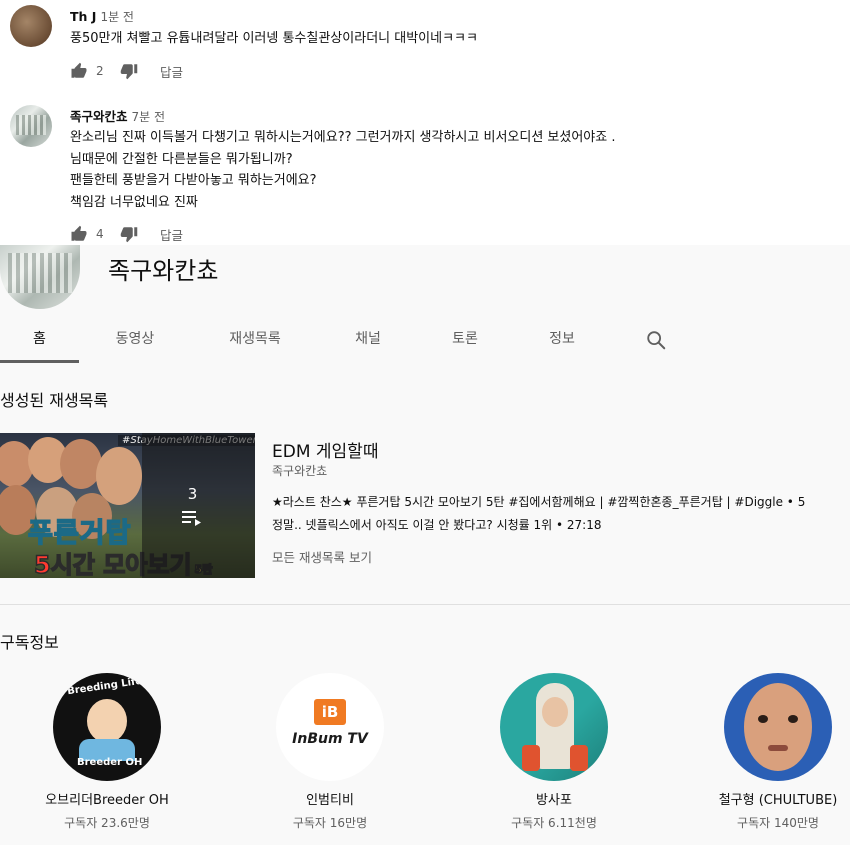 The height and width of the screenshot is (845, 850). What do you see at coordinates (368, 342) in the screenshot?
I see `tab-channels: 채널` at bounding box center [368, 342].